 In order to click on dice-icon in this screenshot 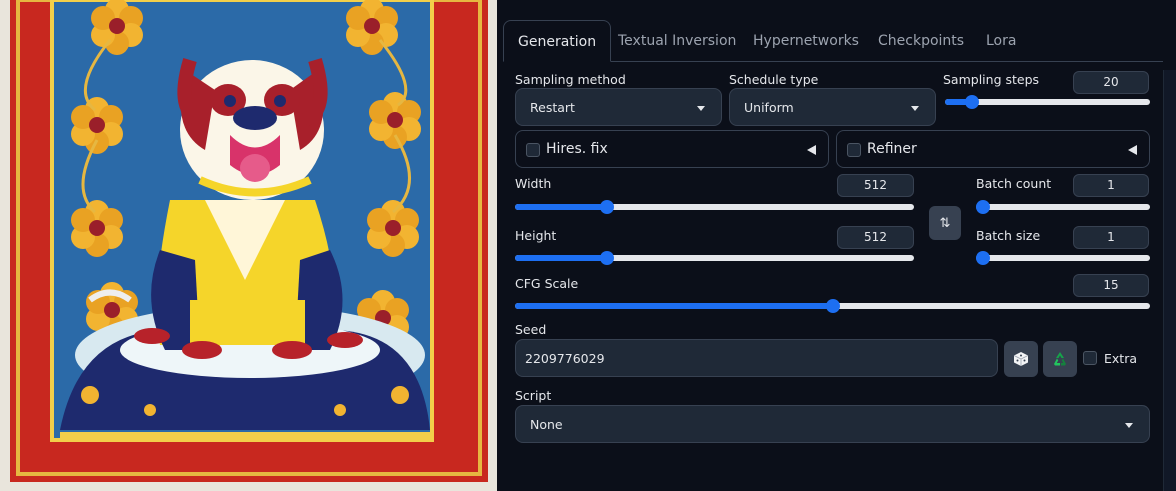, I will do `click(1021, 359)`.